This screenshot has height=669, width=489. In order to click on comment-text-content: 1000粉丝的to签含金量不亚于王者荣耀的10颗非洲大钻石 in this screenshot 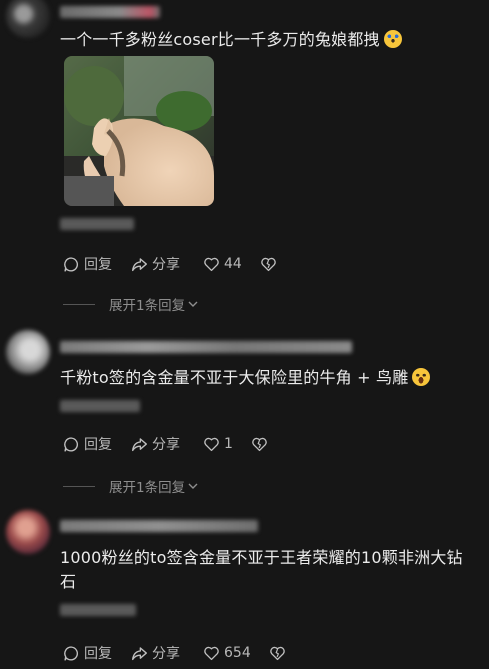, I will do `click(261, 569)`.